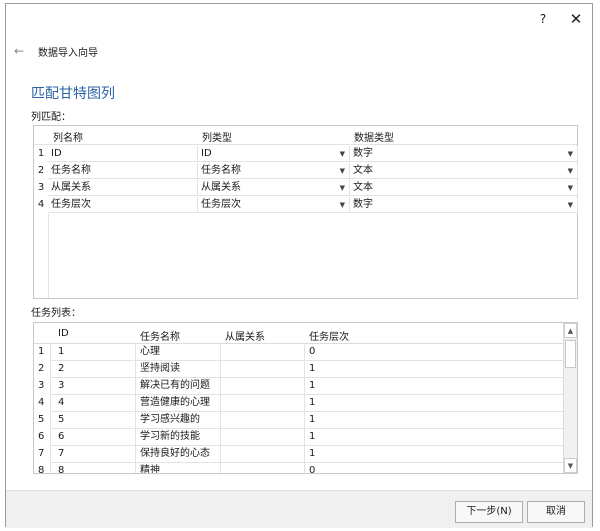 This screenshot has height=531, width=600. Describe the element at coordinates (274, 154) in the screenshot. I see `col-type-select: ID ▼` at that location.